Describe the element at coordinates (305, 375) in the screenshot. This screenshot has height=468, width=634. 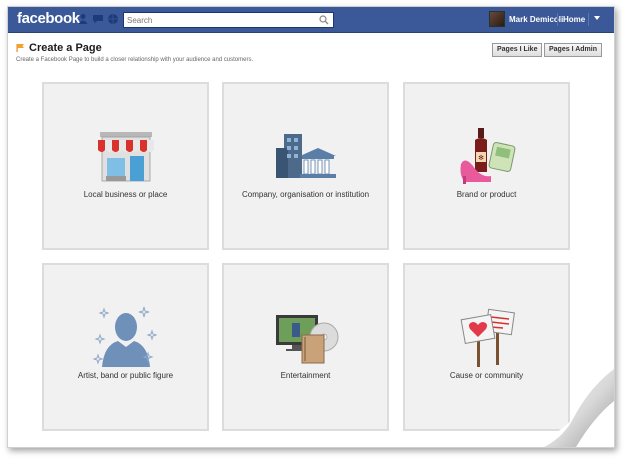
I see `category-label: Entertainment` at that location.